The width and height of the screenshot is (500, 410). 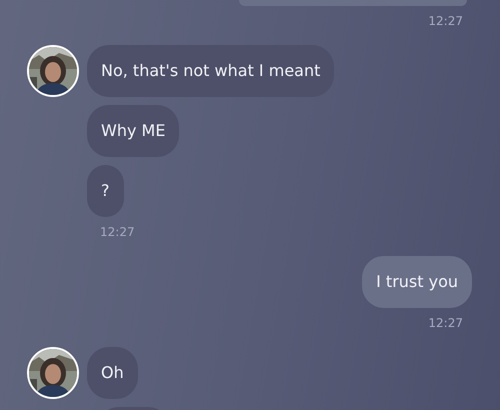 What do you see at coordinates (105, 191) in the screenshot?
I see `message-bubble: ?` at bounding box center [105, 191].